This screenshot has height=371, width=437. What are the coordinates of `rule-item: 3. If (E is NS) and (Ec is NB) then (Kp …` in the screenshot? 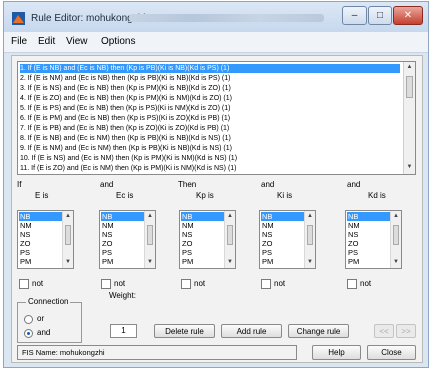 It's located at (210, 88).